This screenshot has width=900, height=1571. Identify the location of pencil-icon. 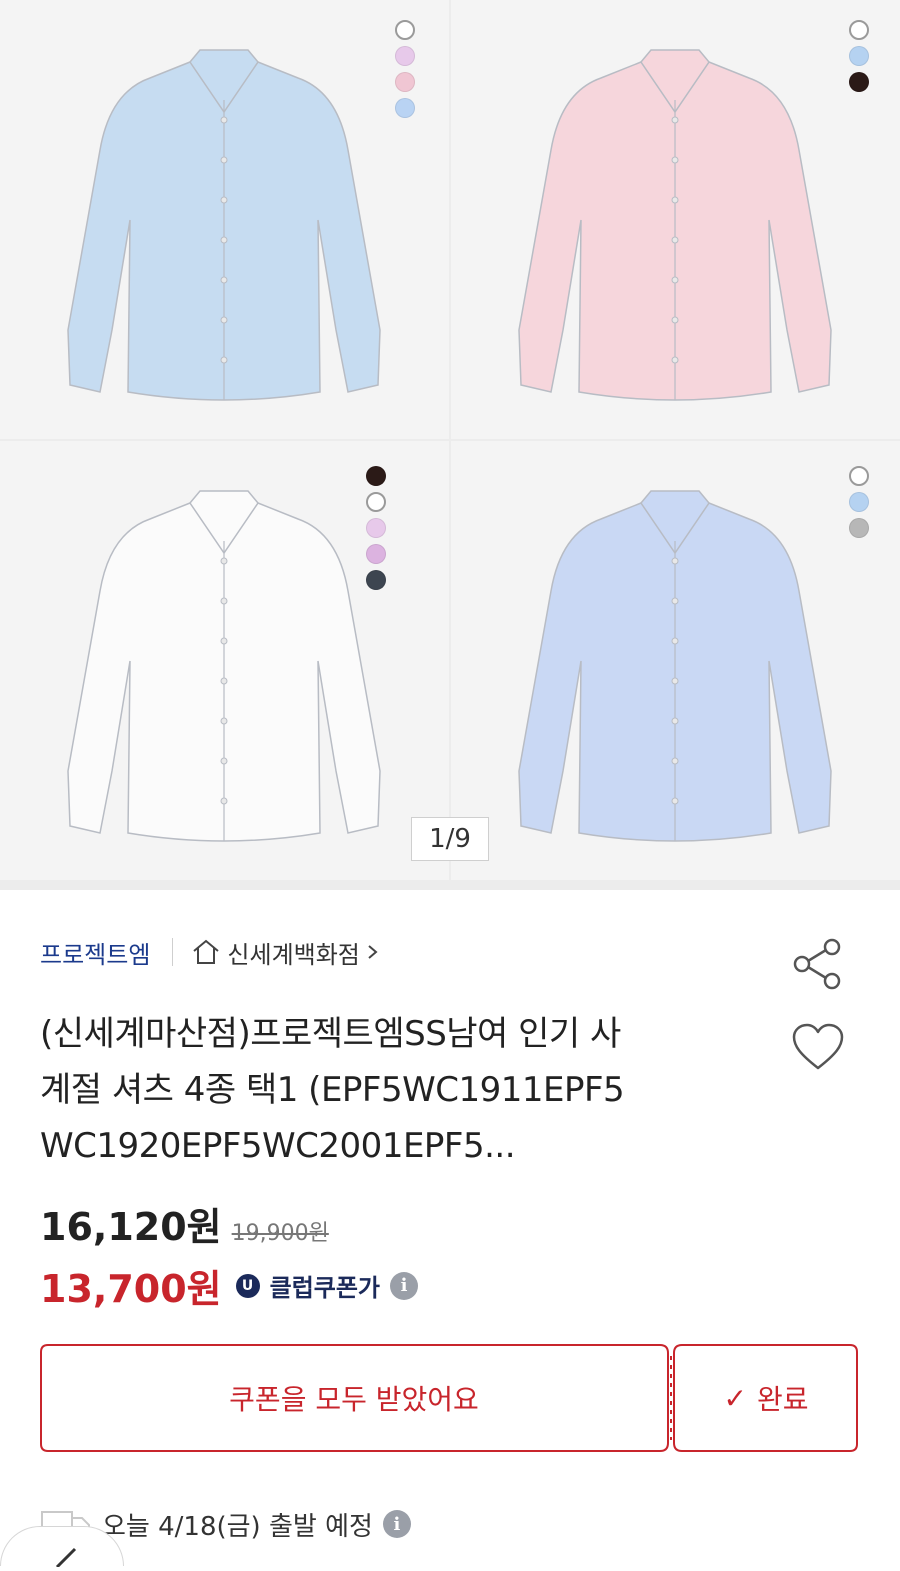
(66, 1558).